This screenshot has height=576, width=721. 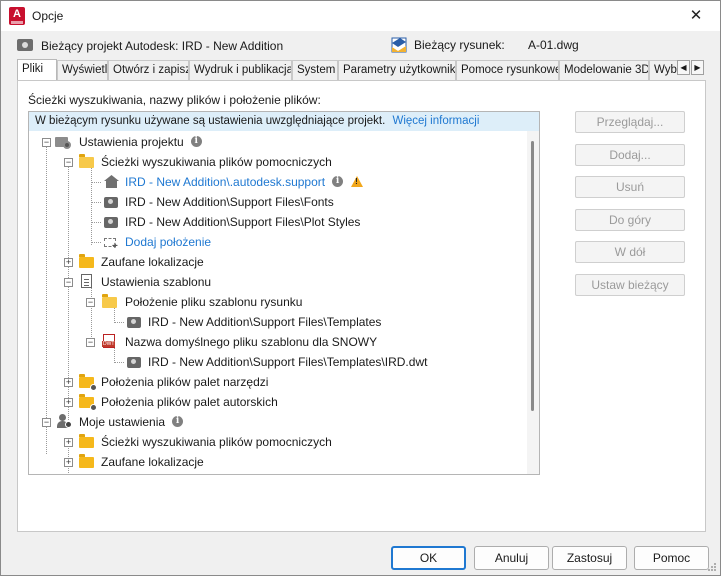 I want to click on cancel-button: Anuluj, so click(x=511, y=558).